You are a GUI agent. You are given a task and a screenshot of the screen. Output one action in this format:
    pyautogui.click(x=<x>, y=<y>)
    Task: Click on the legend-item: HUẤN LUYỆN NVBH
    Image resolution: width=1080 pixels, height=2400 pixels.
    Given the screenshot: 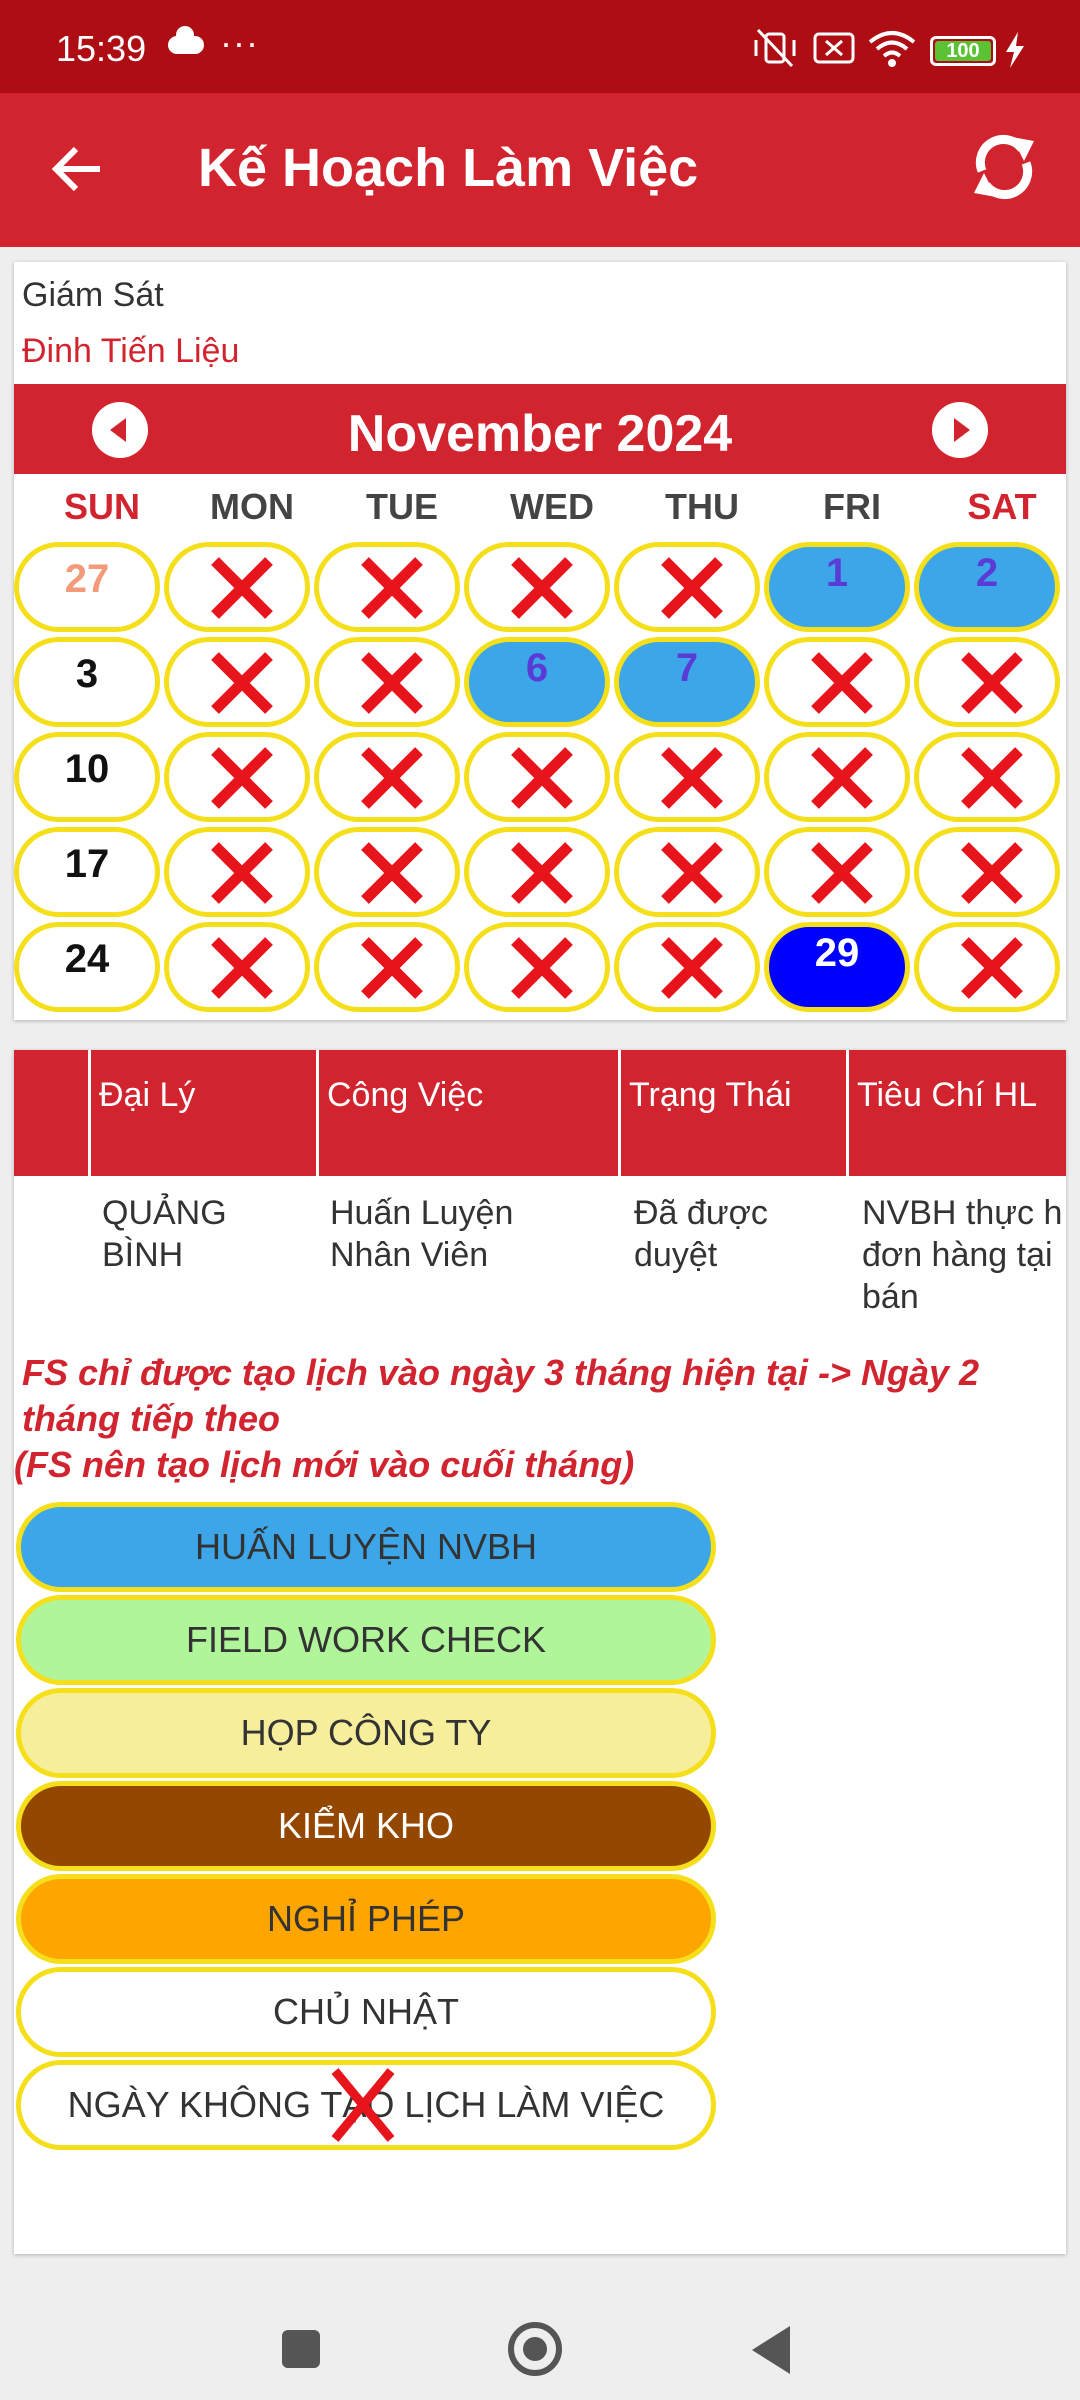 What is the action you would take?
    pyautogui.click(x=366, y=1547)
    